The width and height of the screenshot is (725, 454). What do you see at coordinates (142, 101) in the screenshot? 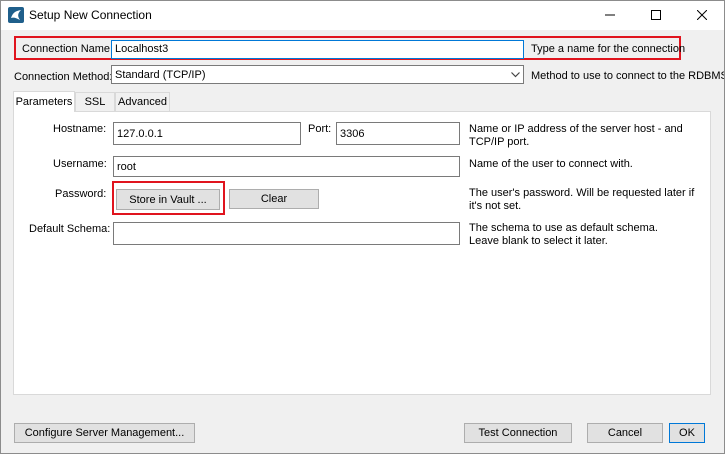
I see `tab-advanced: Advanced` at bounding box center [142, 101].